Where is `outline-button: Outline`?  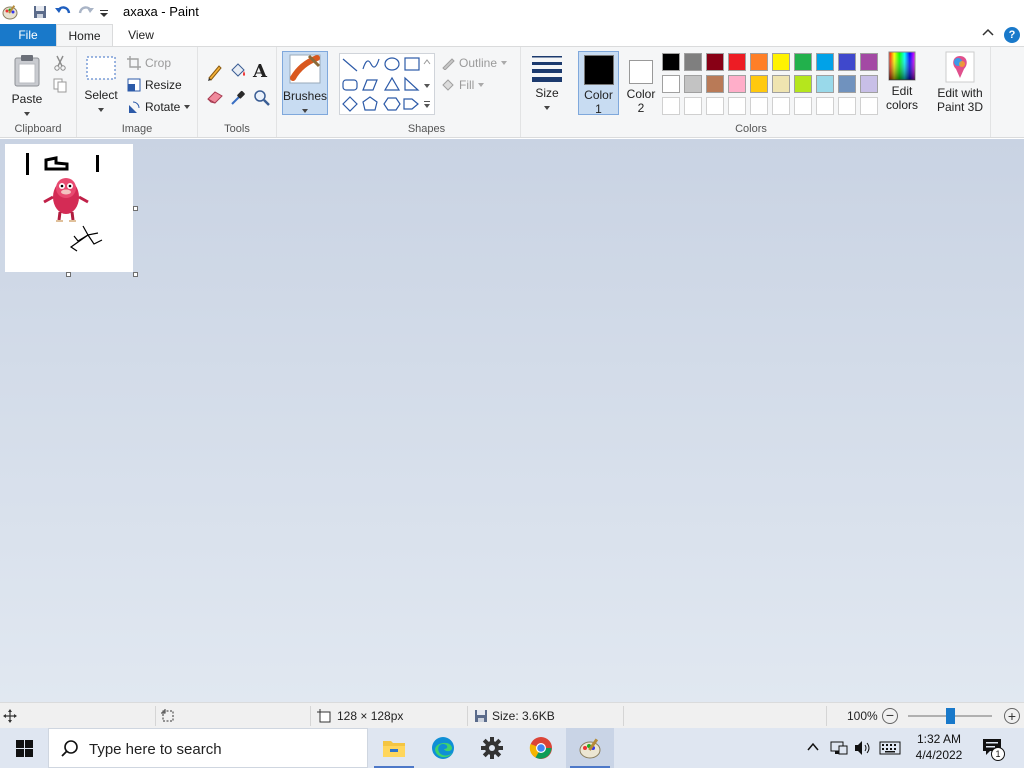 outline-button: Outline is located at coordinates (474, 63).